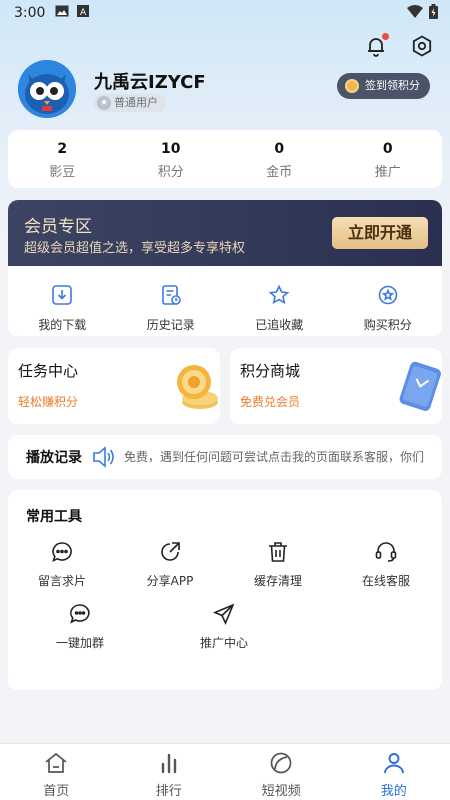 The height and width of the screenshot is (800, 450). I want to click on settings-icon, so click(422, 46).